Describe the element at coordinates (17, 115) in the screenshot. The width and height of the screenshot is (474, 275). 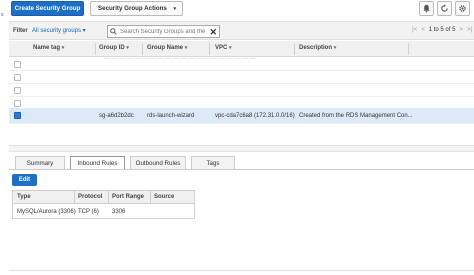
I see `row-checkbox-checked` at that location.